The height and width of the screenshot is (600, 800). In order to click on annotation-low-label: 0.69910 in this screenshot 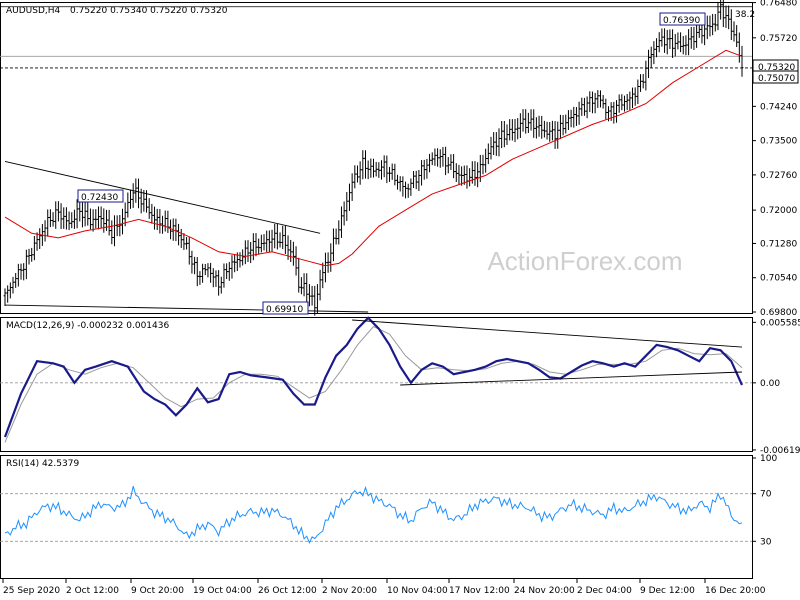, I will do `click(284, 310)`.